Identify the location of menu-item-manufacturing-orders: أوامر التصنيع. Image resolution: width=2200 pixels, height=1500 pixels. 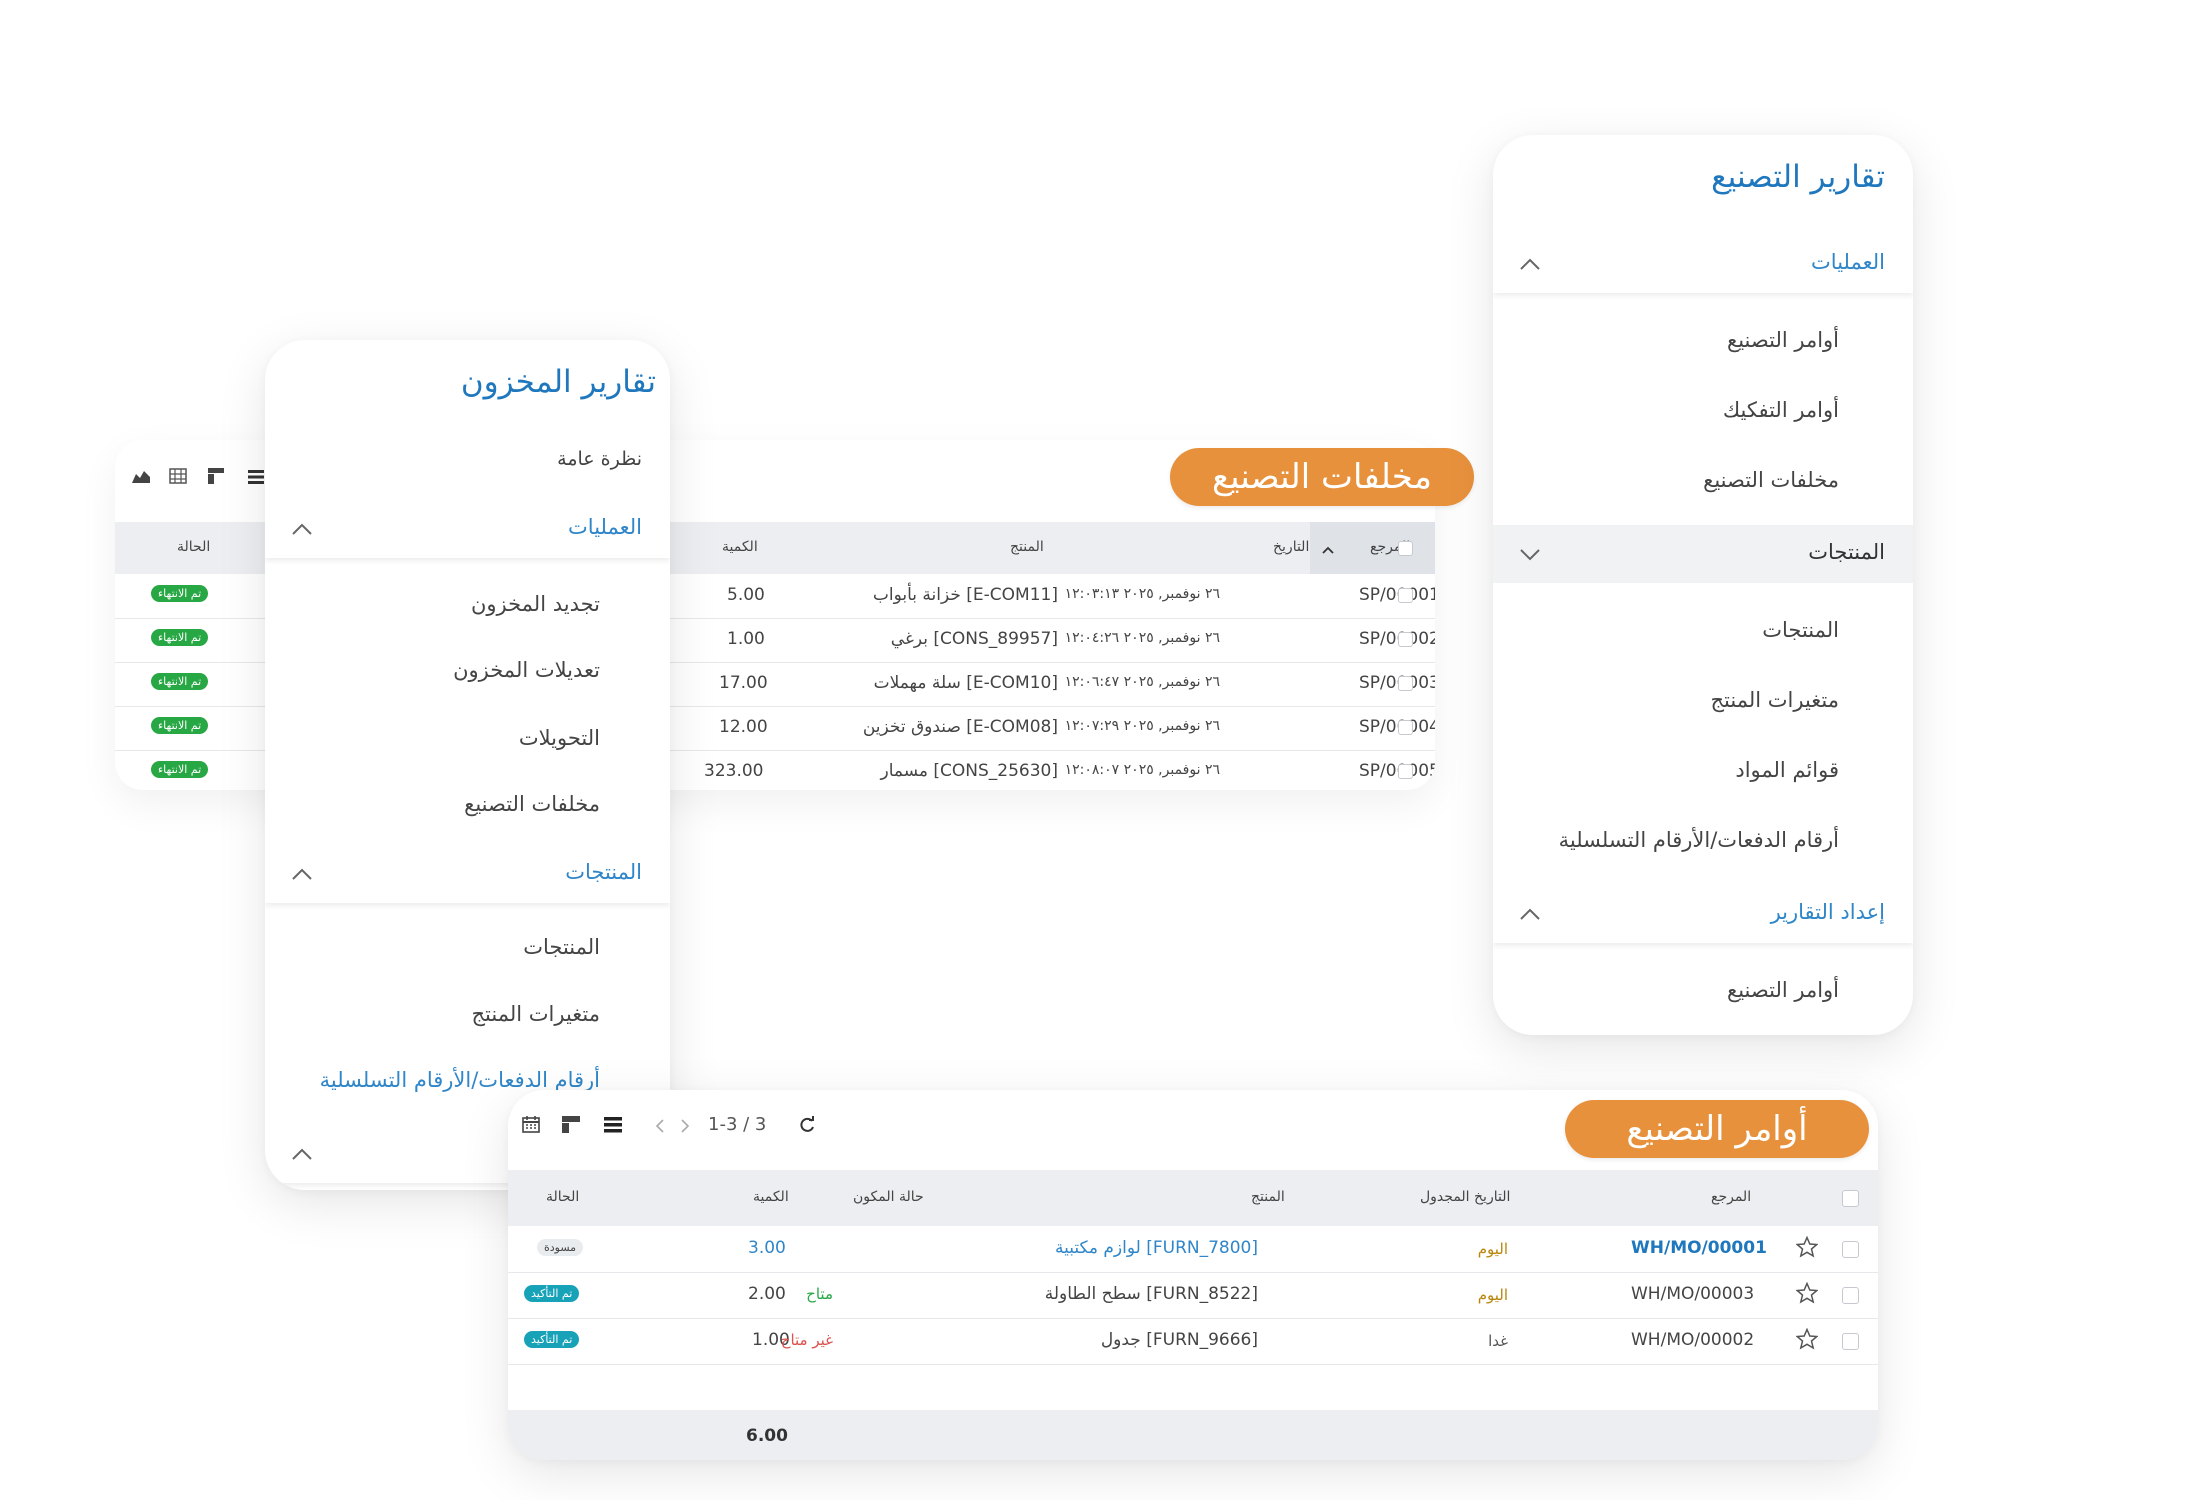
(1783, 340).